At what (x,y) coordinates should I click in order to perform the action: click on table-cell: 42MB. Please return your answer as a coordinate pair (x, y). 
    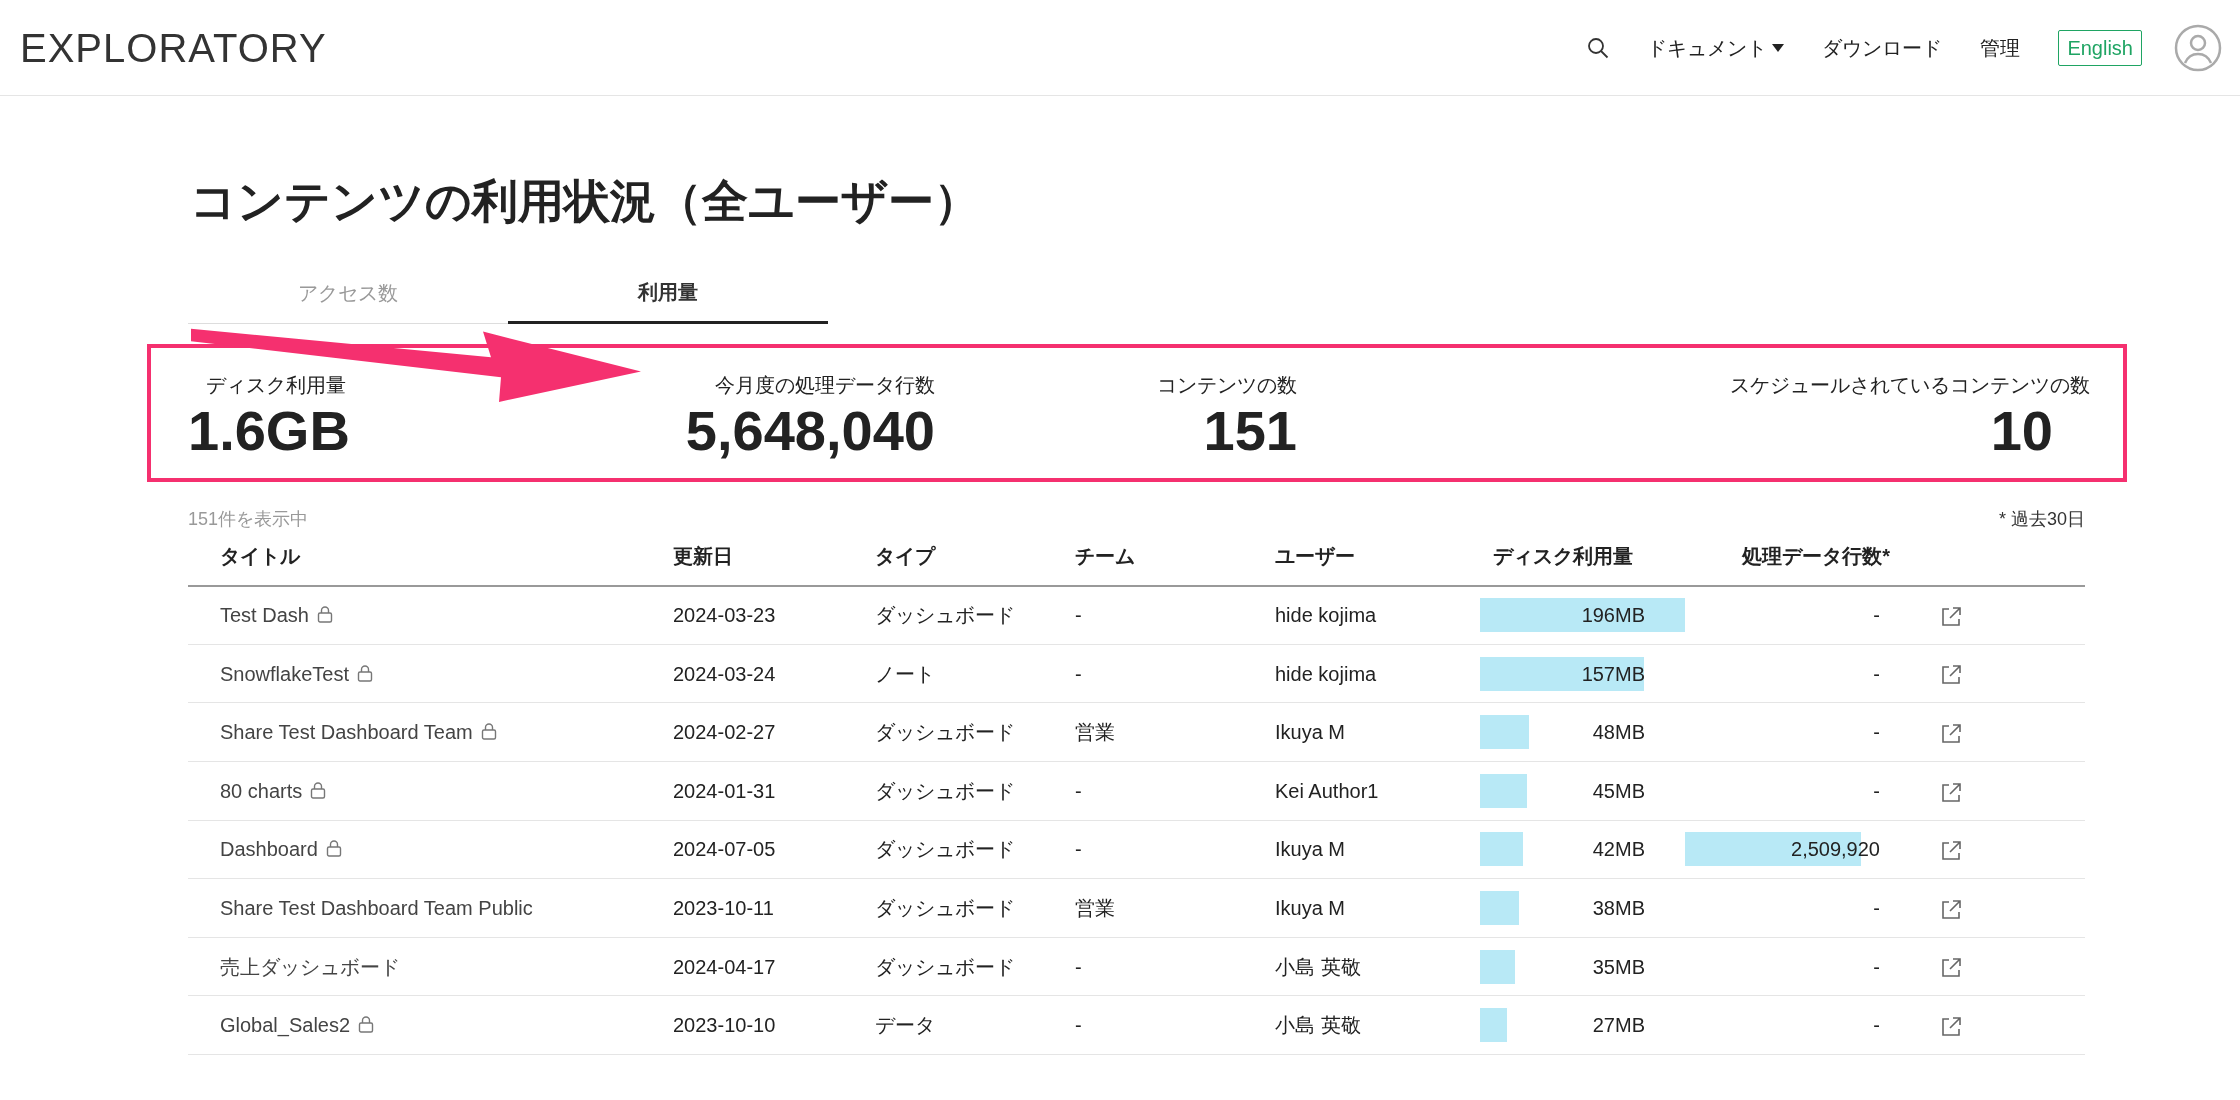
    Looking at the image, I should click on (1618, 849).